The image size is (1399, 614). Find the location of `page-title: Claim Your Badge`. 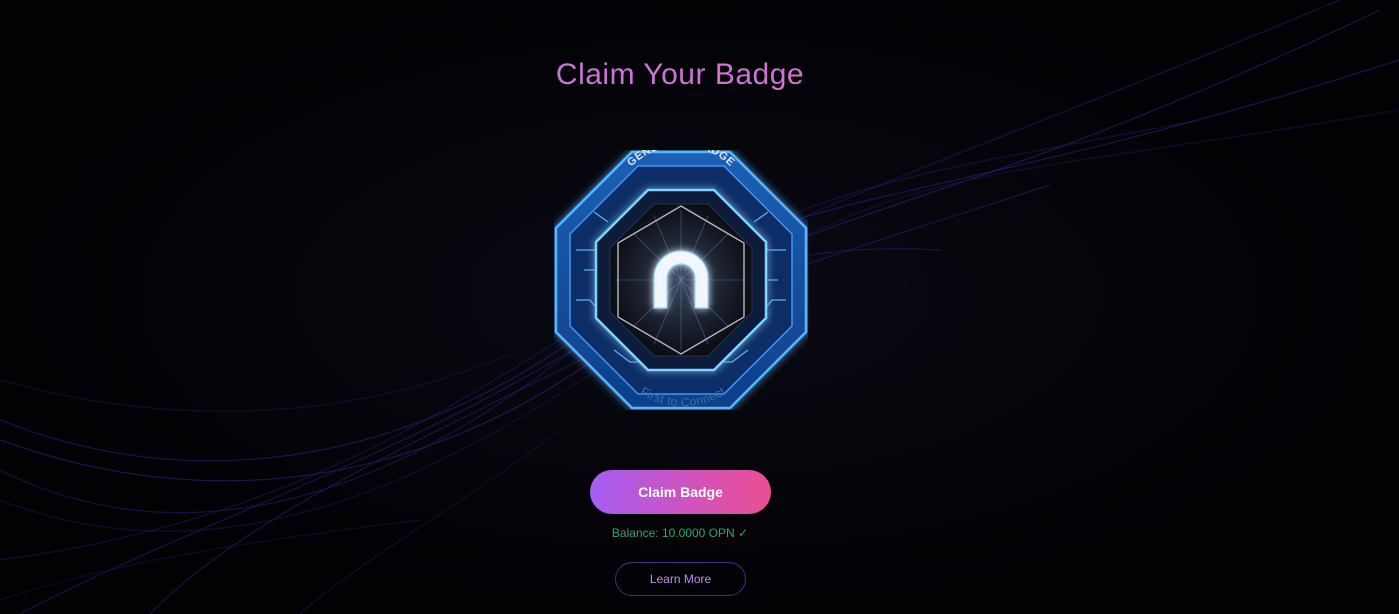

page-title: Claim Your Badge is located at coordinates (680, 75).